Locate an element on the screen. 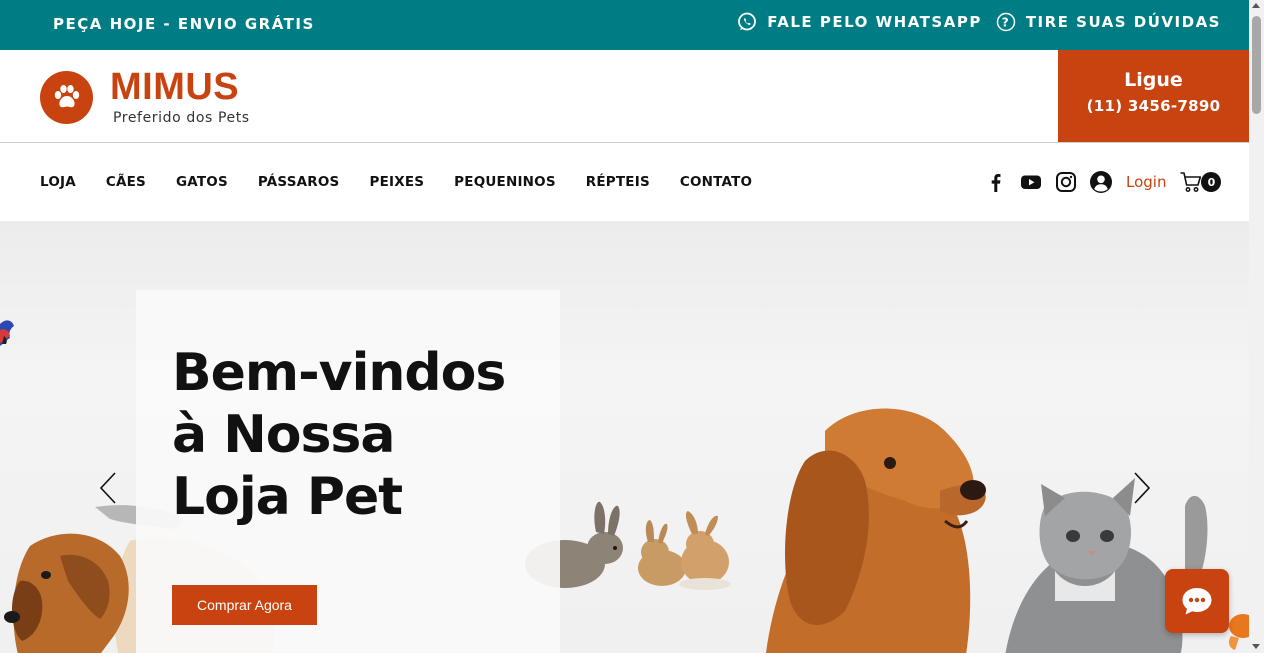  nav-item-passaros: PÁSSAROS is located at coordinates (299, 182).